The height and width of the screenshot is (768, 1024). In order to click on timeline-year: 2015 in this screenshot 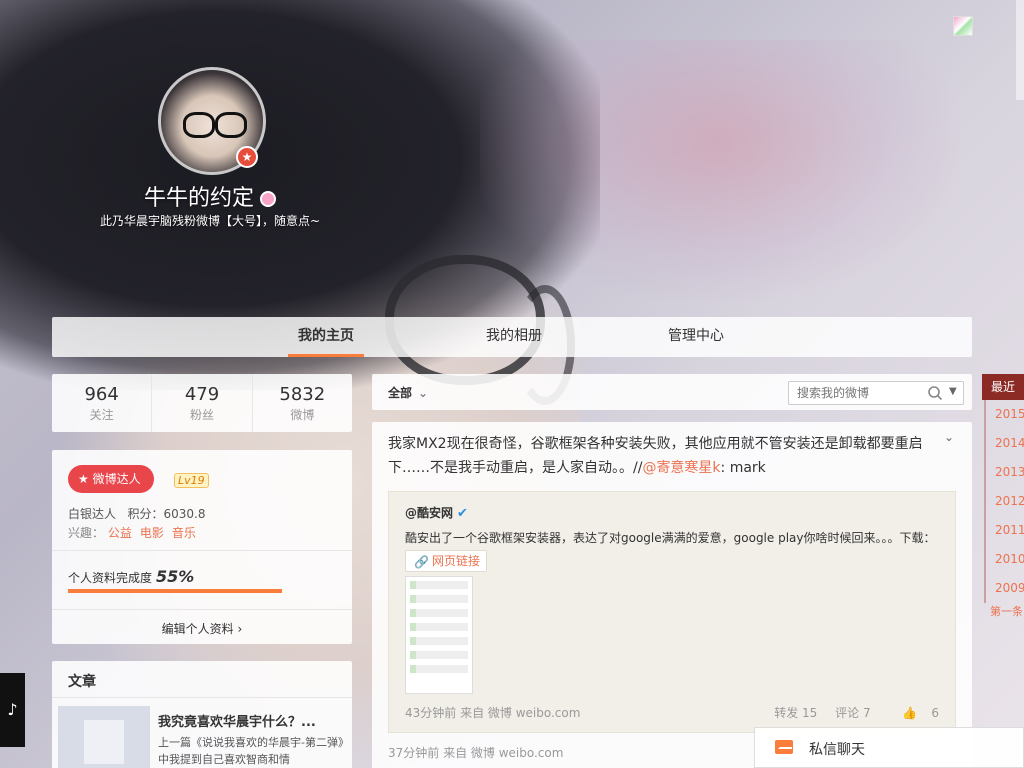, I will do `click(1004, 414)`.